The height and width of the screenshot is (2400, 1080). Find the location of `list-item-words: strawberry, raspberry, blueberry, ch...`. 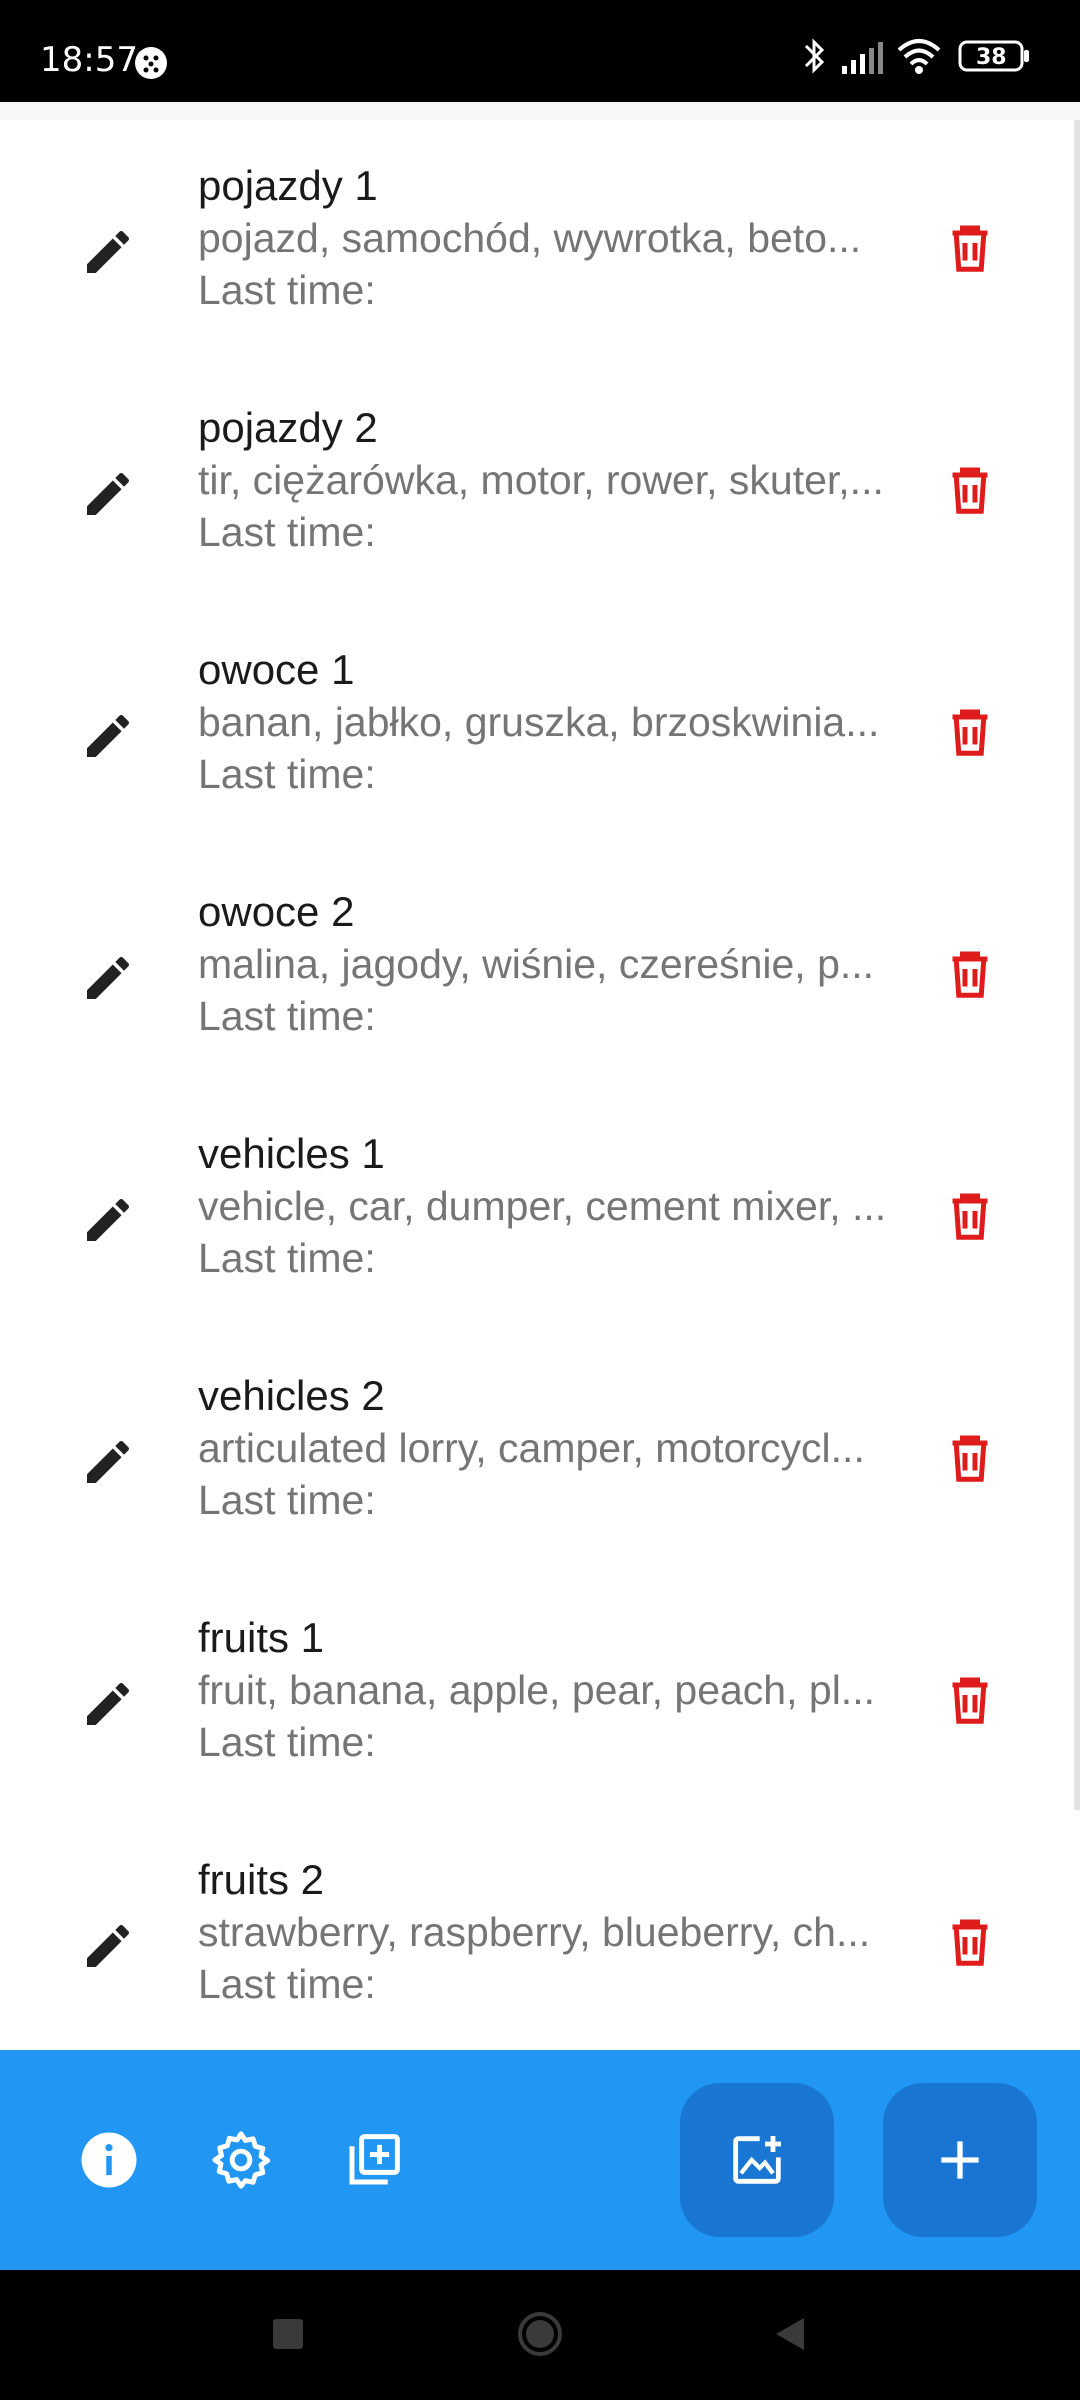

list-item-words: strawberry, raspberry, blueberry, ch... is located at coordinates (534, 1932).